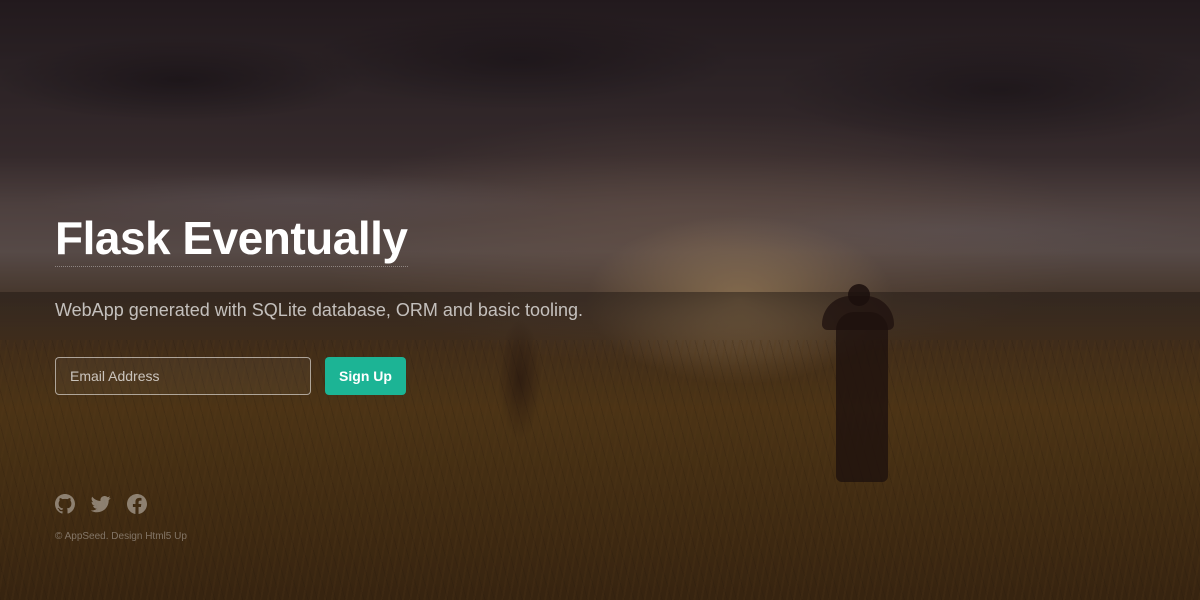 This screenshot has width=1200, height=600. Describe the element at coordinates (365, 376) in the screenshot. I see `sign-up-button: Sign Up` at that location.